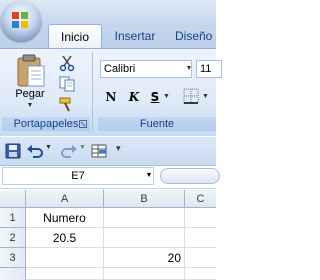  Describe the element at coordinates (157, 124) in the screenshot. I see `font-group-label: Fuente` at that location.